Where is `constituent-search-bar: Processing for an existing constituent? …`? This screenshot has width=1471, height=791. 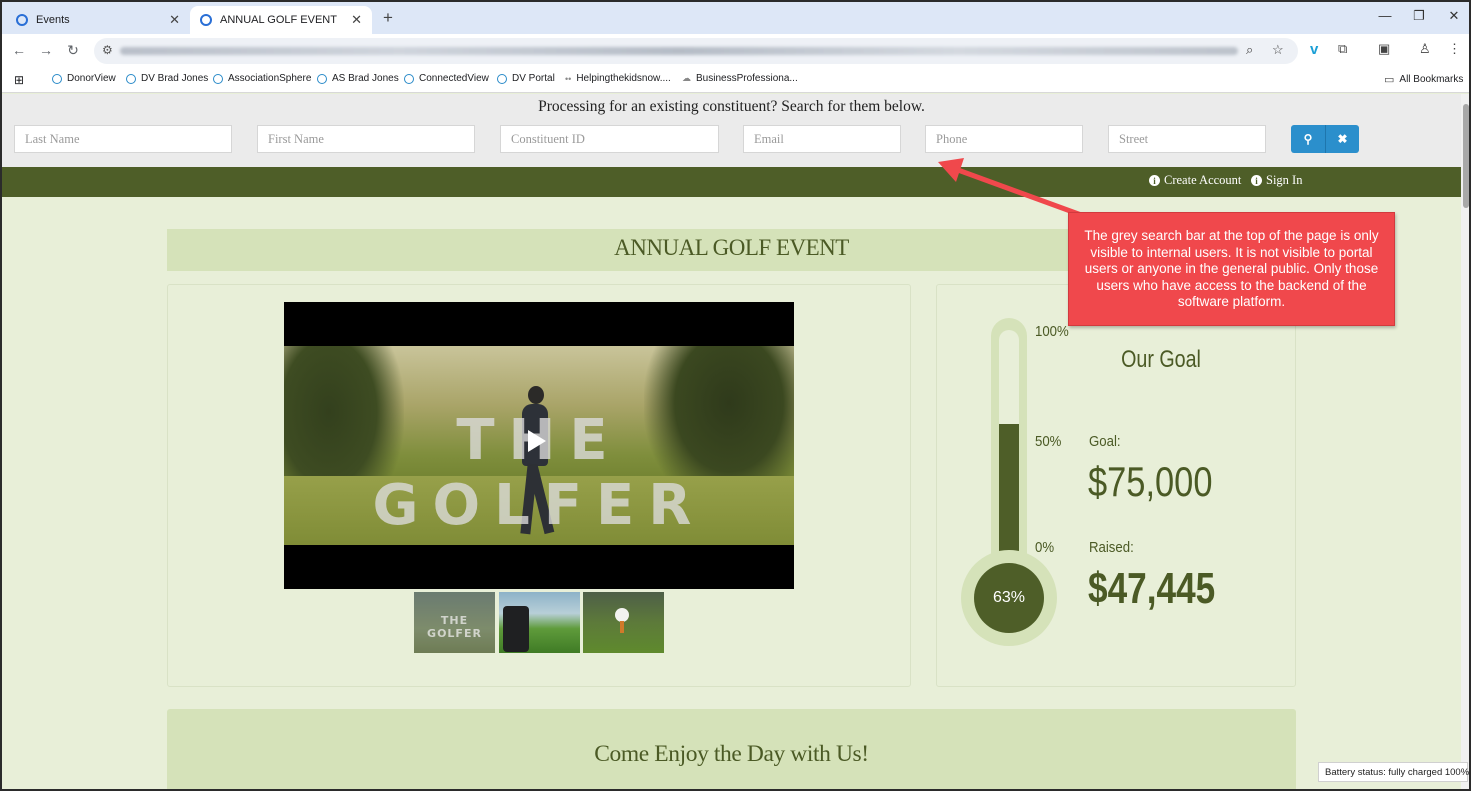 constituent-search-bar: Processing for an existing constituent? … is located at coordinates (731, 130).